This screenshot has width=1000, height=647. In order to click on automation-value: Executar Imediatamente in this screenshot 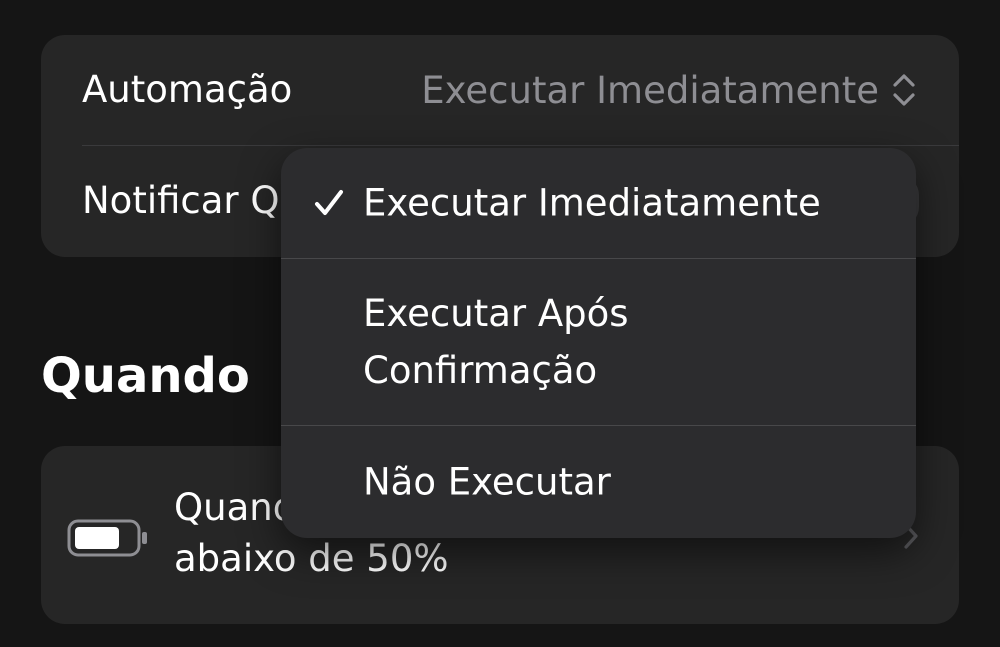, I will do `click(650, 90)`.